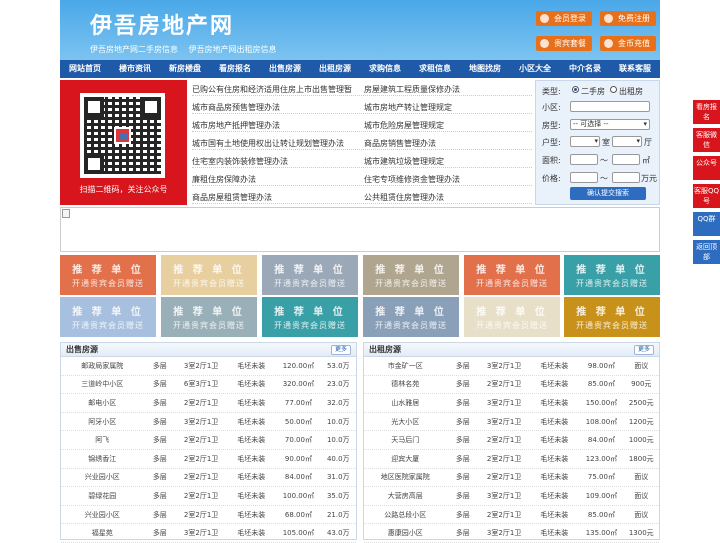 This screenshot has height=543, width=720. What do you see at coordinates (208, 422) in the screenshot?
I see `listing-row: 阿牙小区 多层 3室2厅1卫 毛坯未装 50.00㎡ 10.0万` at bounding box center [208, 422].